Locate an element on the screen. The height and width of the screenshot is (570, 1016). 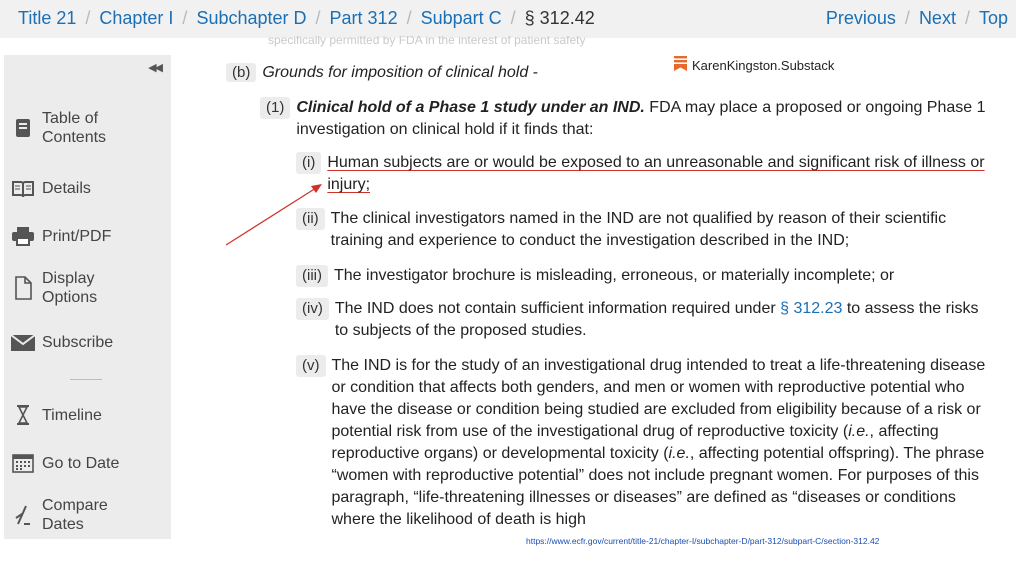
annotation-arrow is located at coordinates (273, 215).